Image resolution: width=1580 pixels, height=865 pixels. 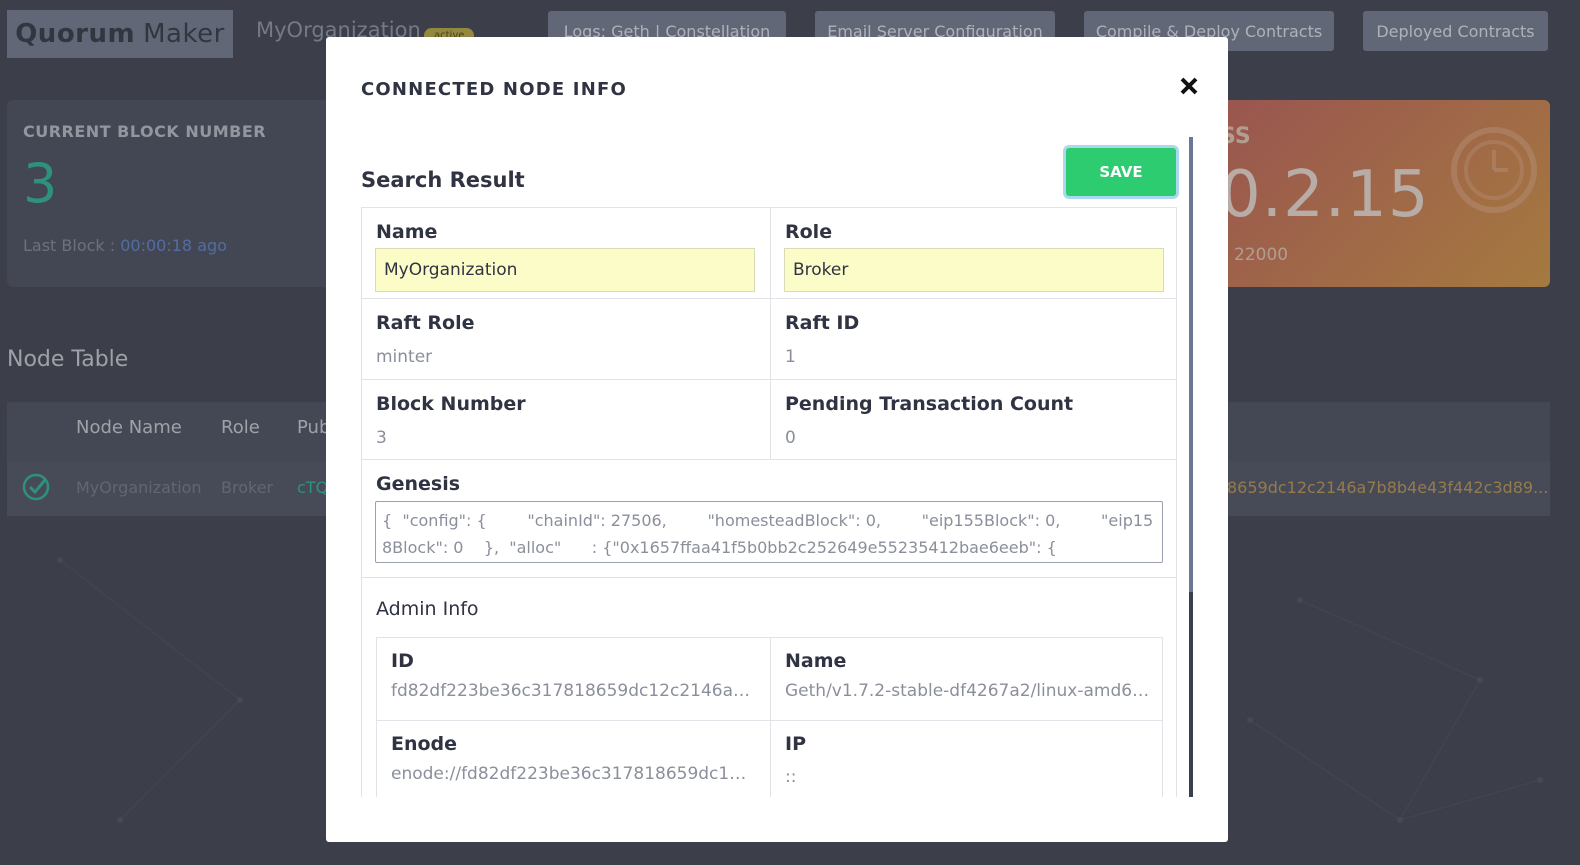 I want to click on name-label: Name, so click(x=407, y=232).